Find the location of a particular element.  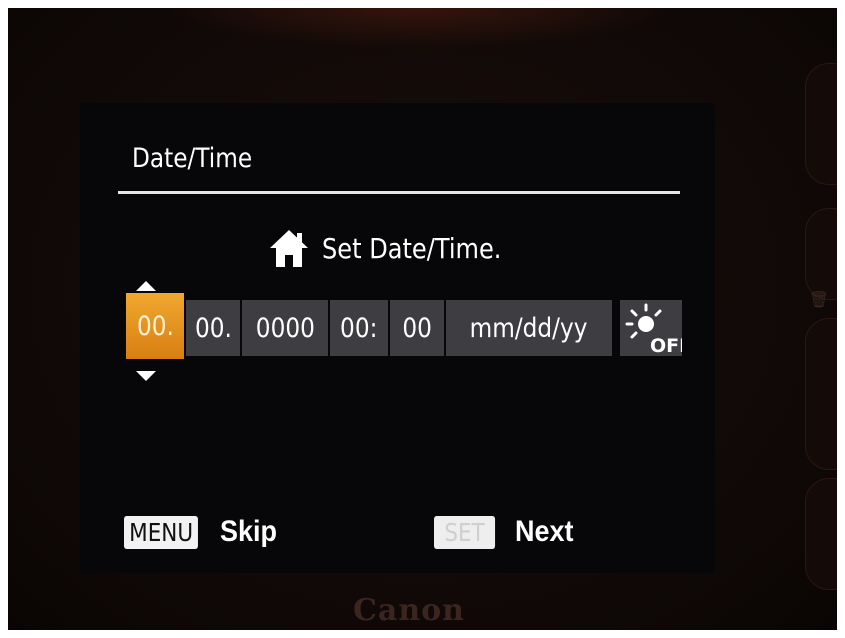

year-value: 0000 is located at coordinates (285, 328).